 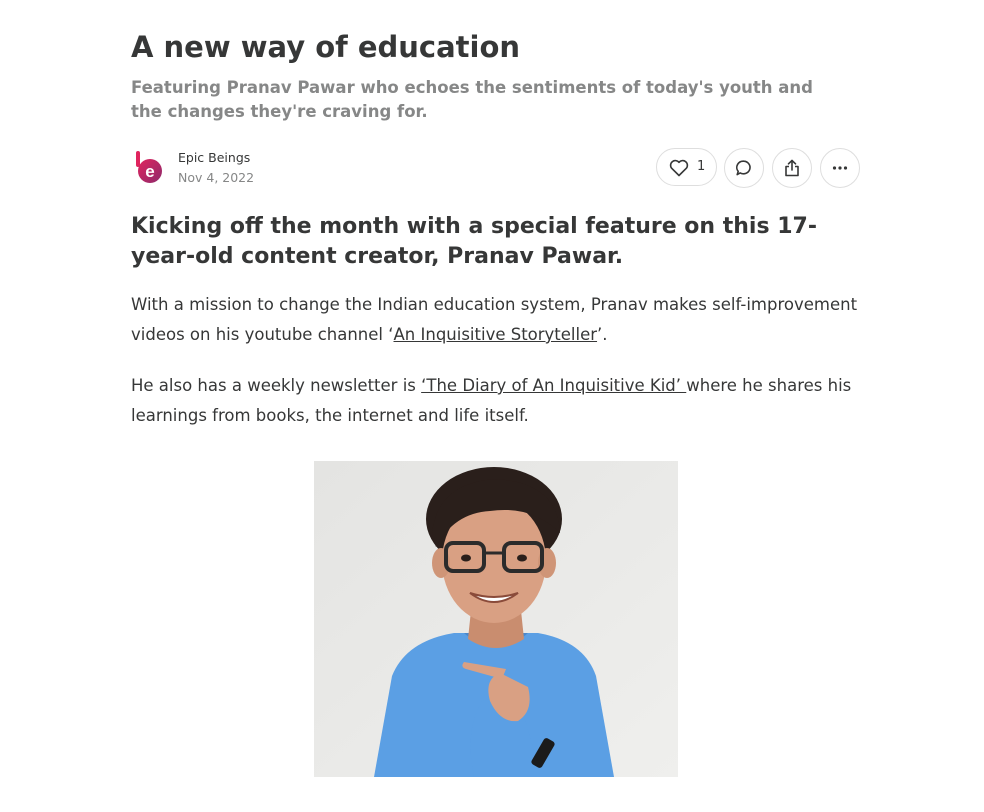 I want to click on like-button: 1, so click(x=686, y=167).